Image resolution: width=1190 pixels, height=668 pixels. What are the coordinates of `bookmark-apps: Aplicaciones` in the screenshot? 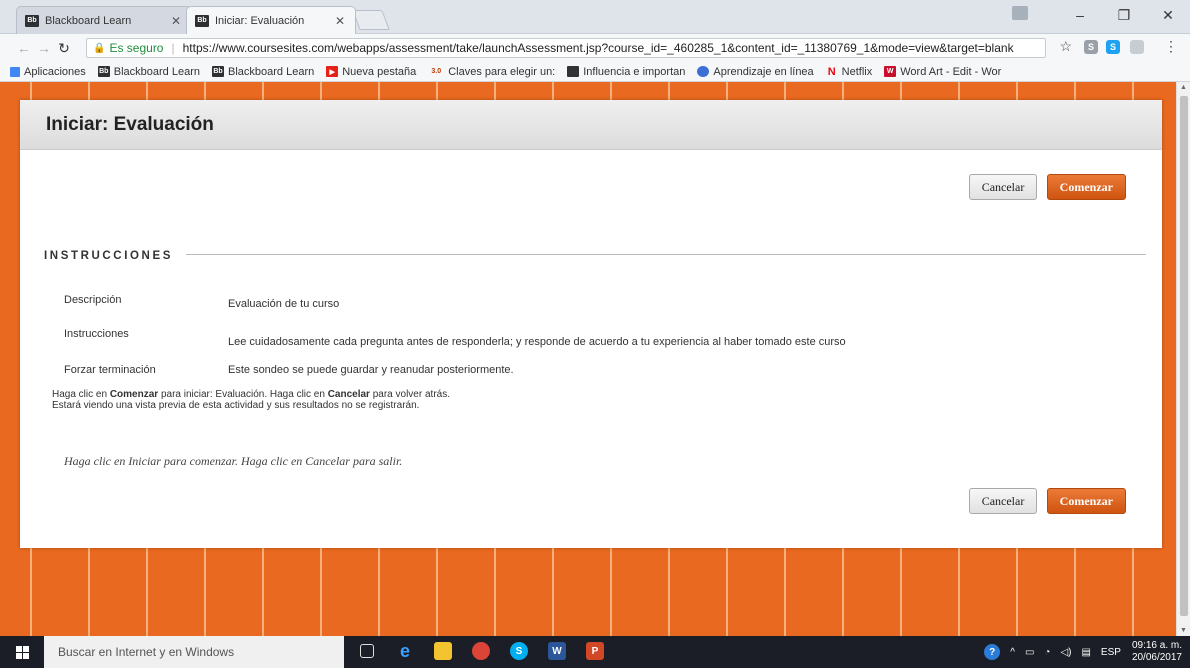 It's located at (48, 72).